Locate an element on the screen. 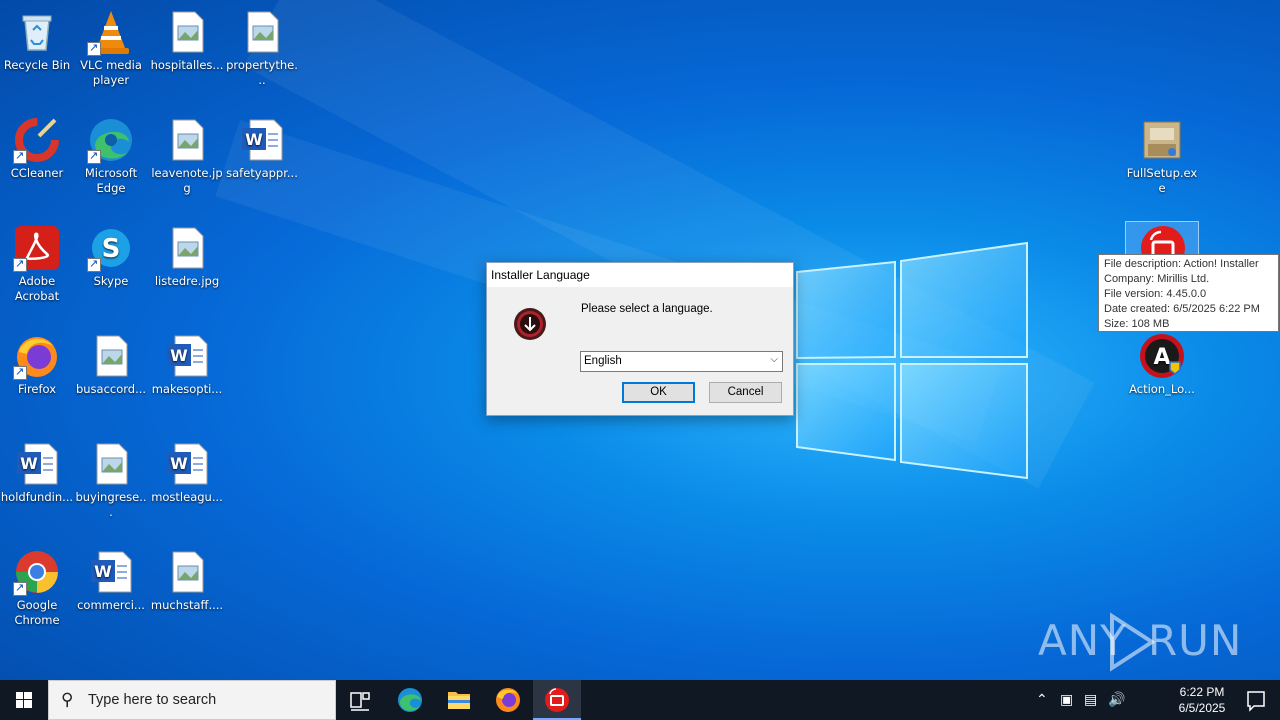  task-view-icon is located at coordinates (360, 701).